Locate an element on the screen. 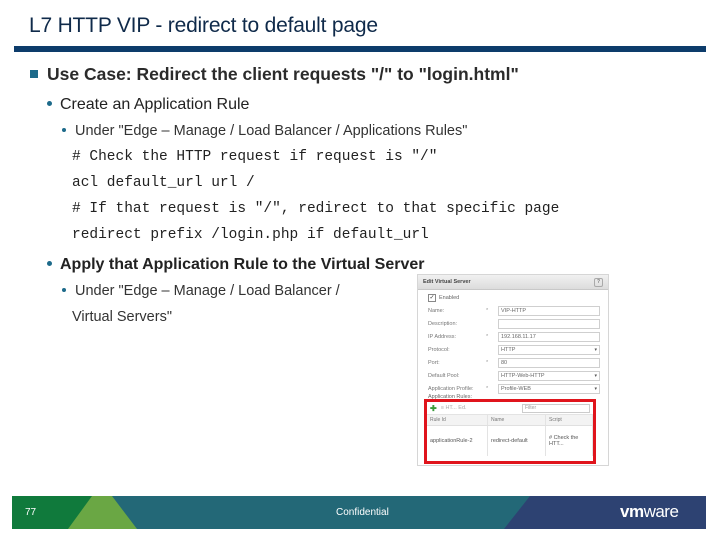 The width and height of the screenshot is (720, 540). slide-title: L7 HTTP VIP - redirect to default page is located at coordinates (203, 25).